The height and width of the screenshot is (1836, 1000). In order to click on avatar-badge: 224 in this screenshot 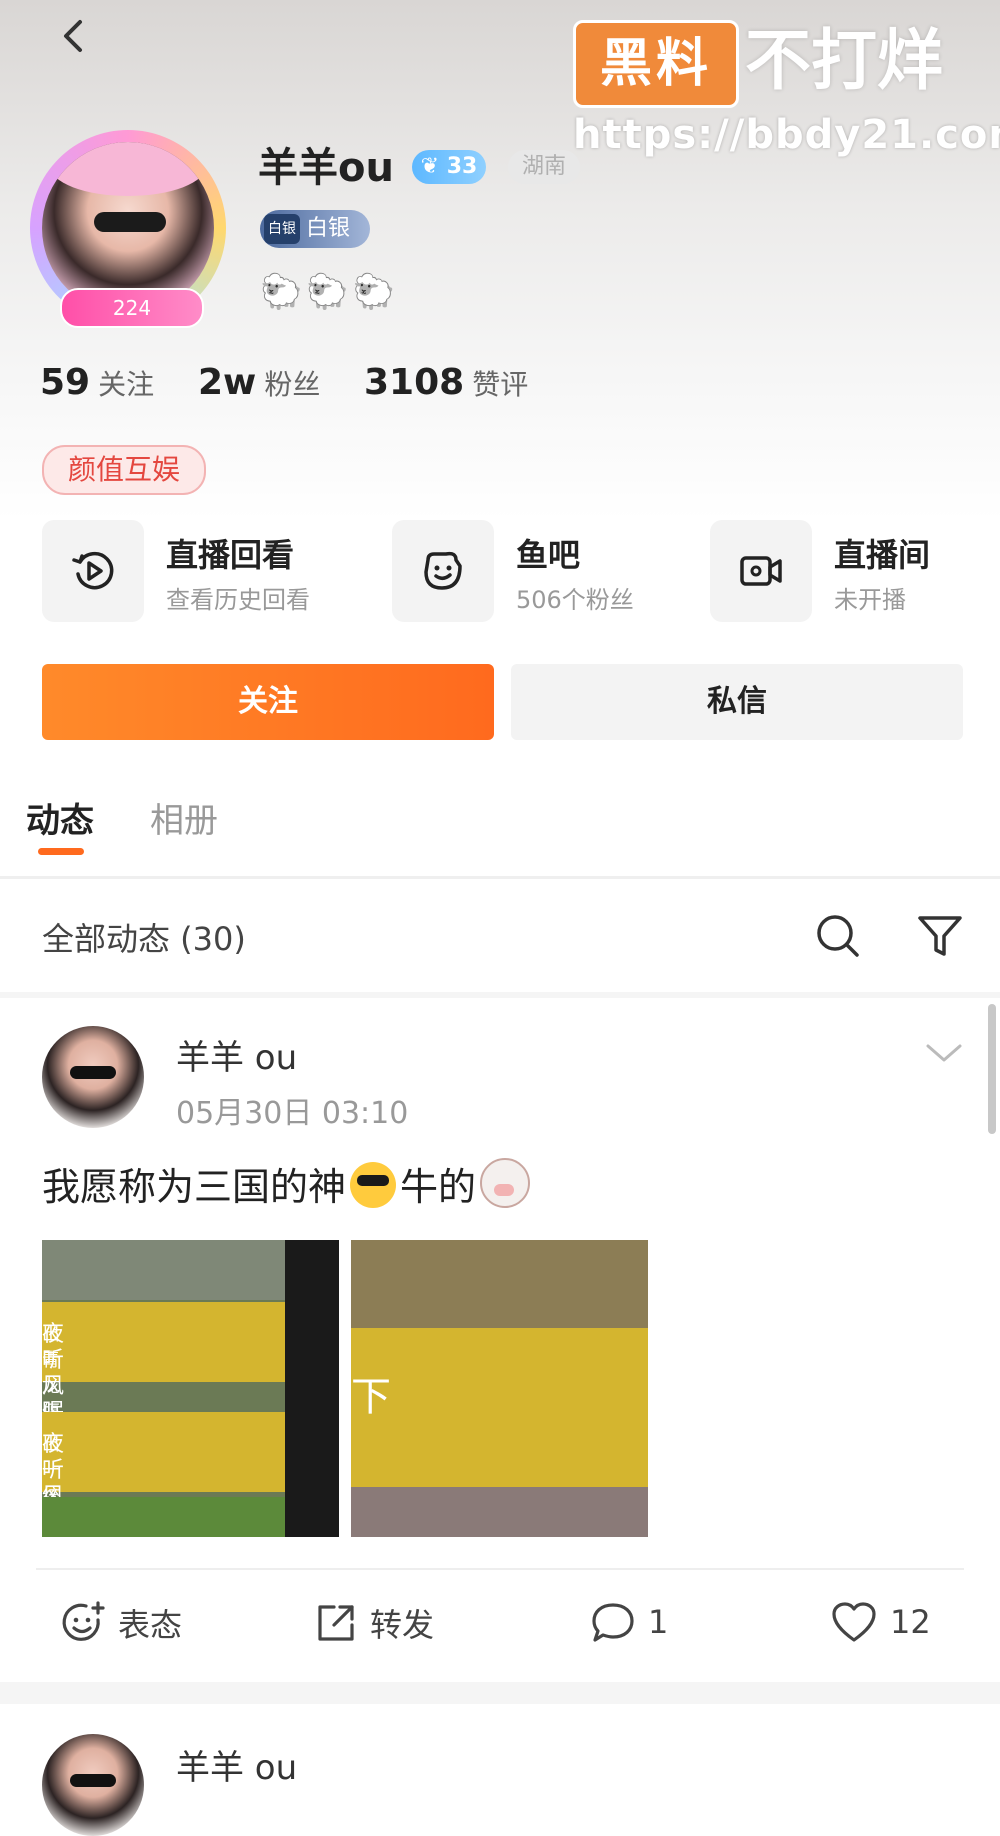, I will do `click(132, 308)`.